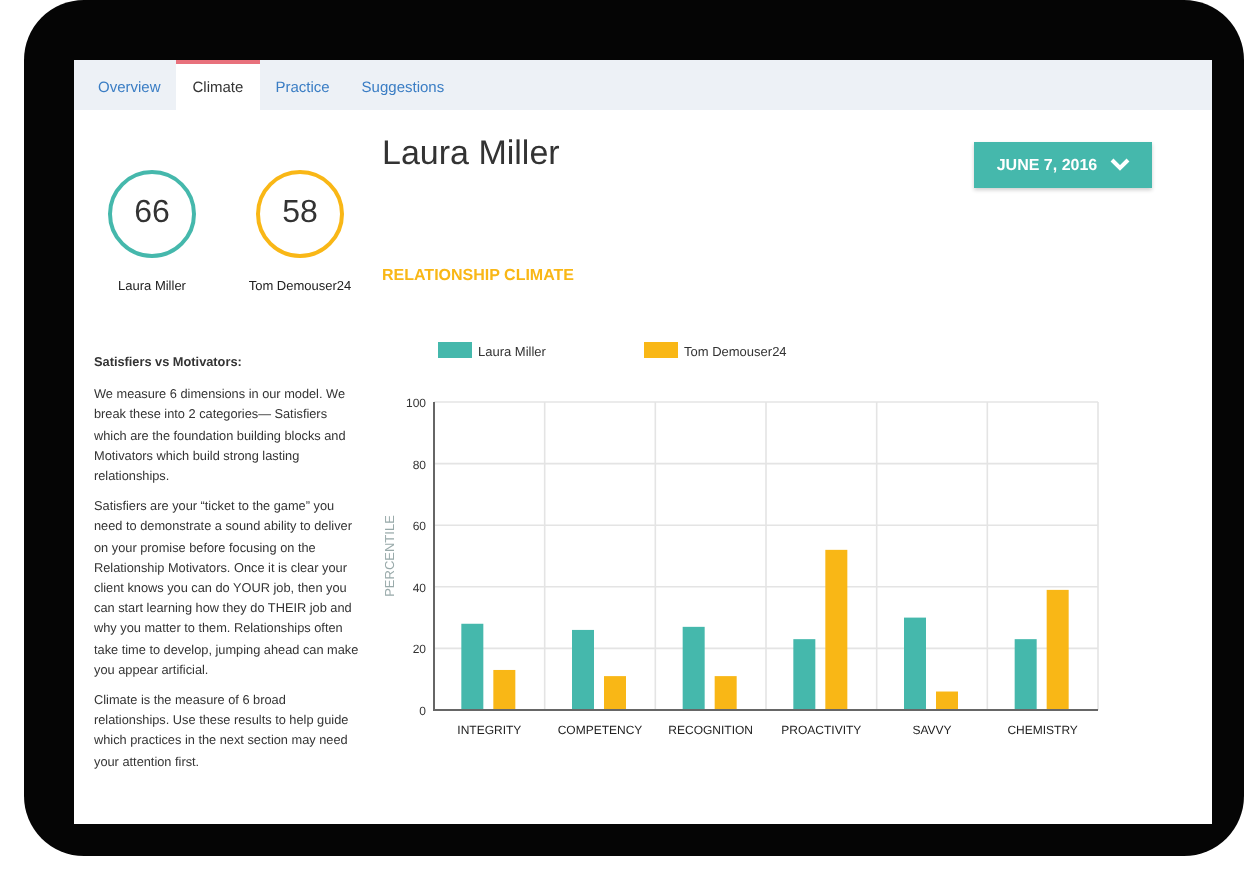  I want to click on date-dropdown: JUNE 7, 2016, so click(1063, 165).